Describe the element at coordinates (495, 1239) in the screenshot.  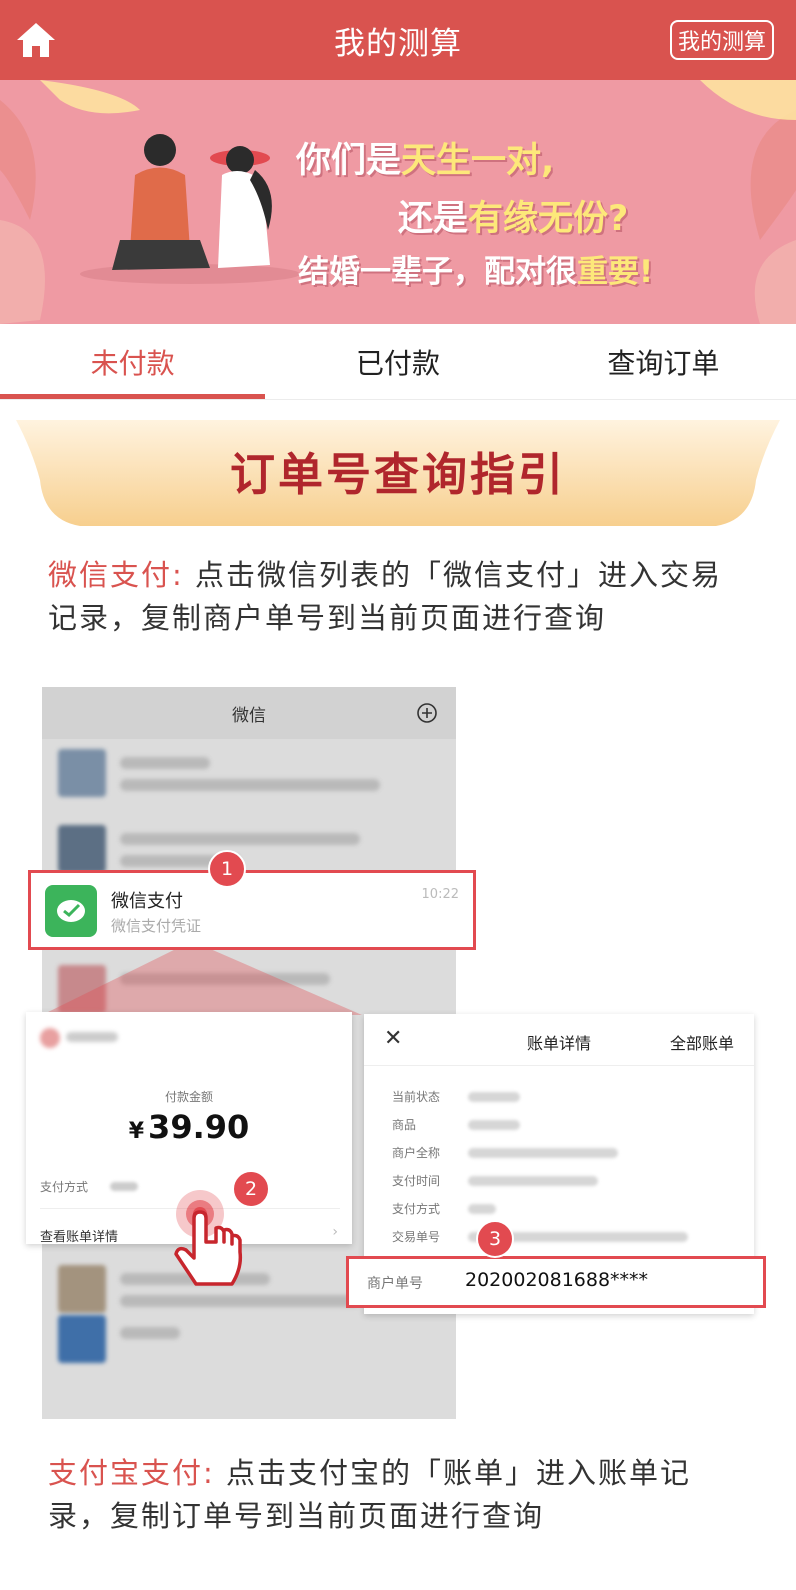
I see `step-badge-3: 3` at that location.